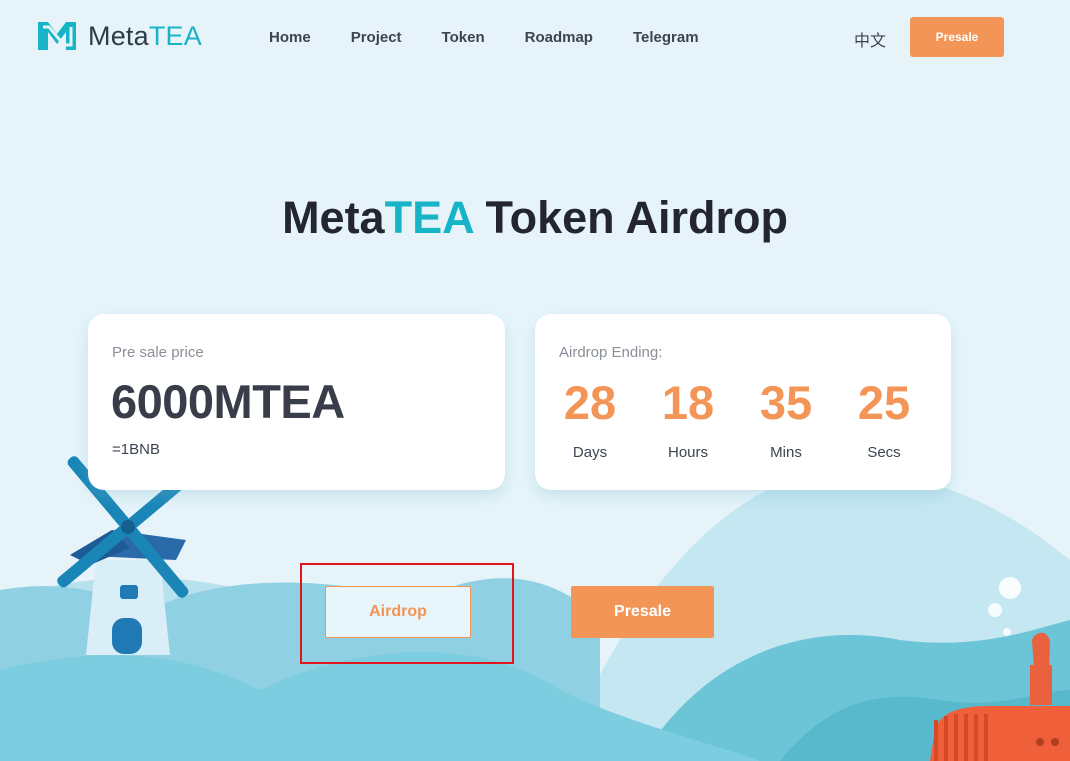 The image size is (1070, 761). What do you see at coordinates (290, 38) in the screenshot?
I see `nav-item-home: Home` at bounding box center [290, 38].